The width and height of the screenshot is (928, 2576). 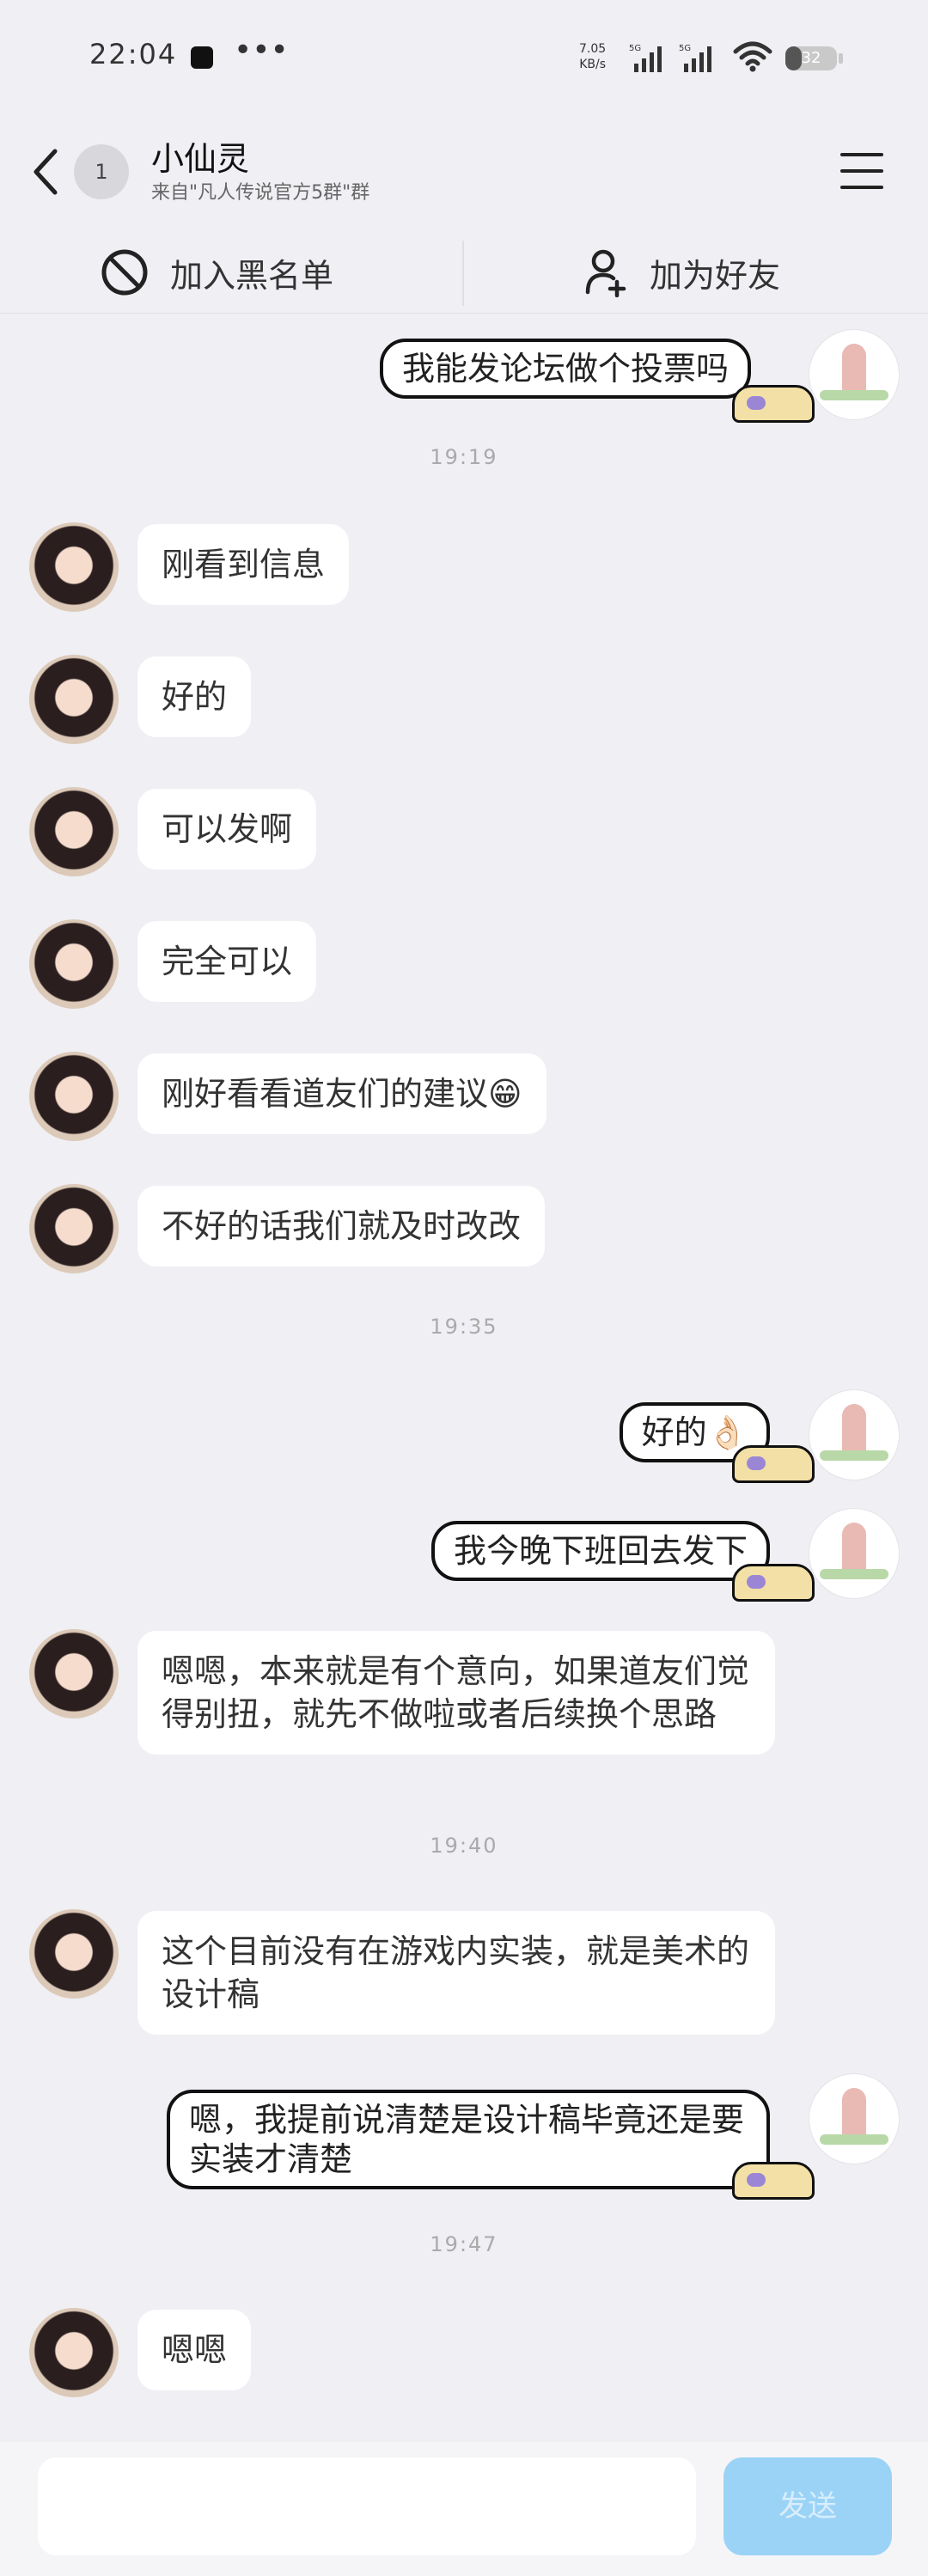 What do you see at coordinates (685, 49) in the screenshot?
I see `network-type-label-2: 5G` at bounding box center [685, 49].